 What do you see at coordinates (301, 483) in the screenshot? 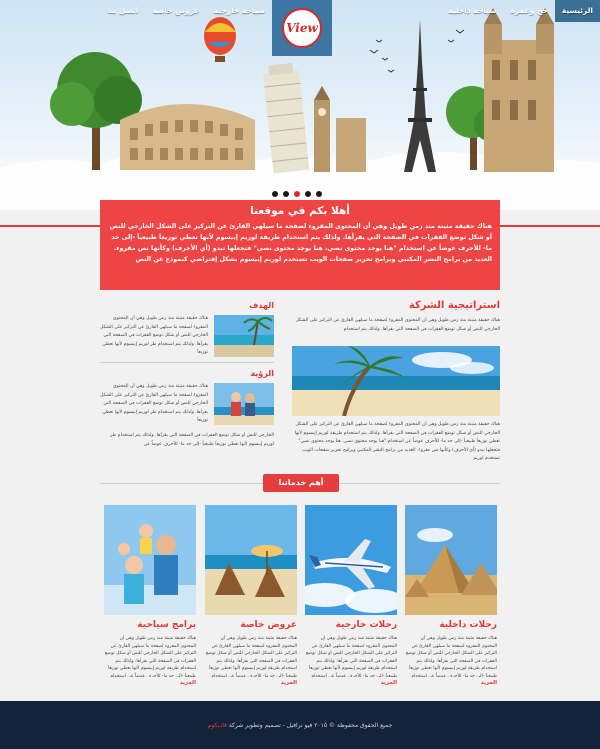
I see `services-heading-badge: أهم خدماتنا` at bounding box center [301, 483].